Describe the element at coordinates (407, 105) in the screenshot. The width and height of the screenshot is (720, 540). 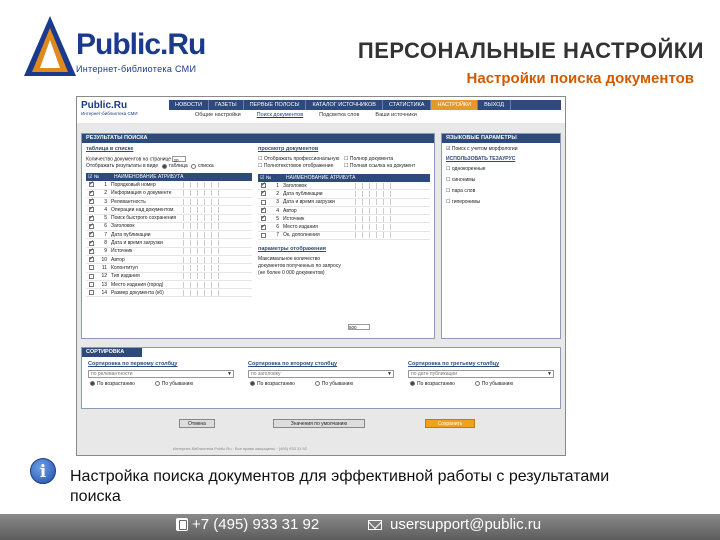
I see `nav-statistics: СТАТИСТИКА` at that location.